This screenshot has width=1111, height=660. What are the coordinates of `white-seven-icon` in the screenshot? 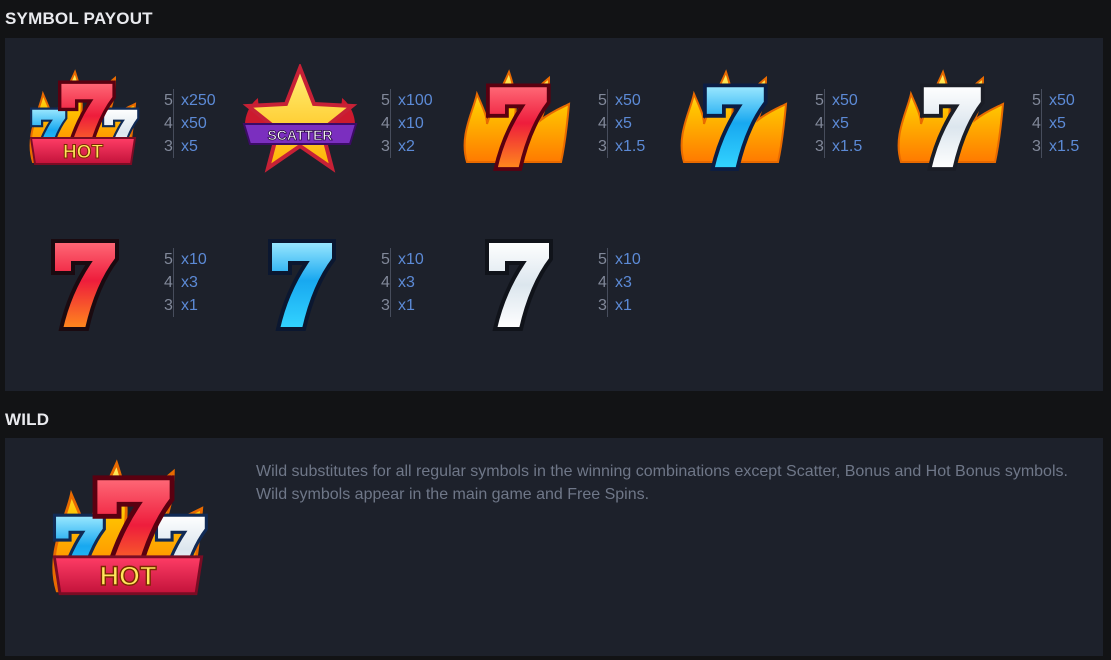 It's located at (519, 285).